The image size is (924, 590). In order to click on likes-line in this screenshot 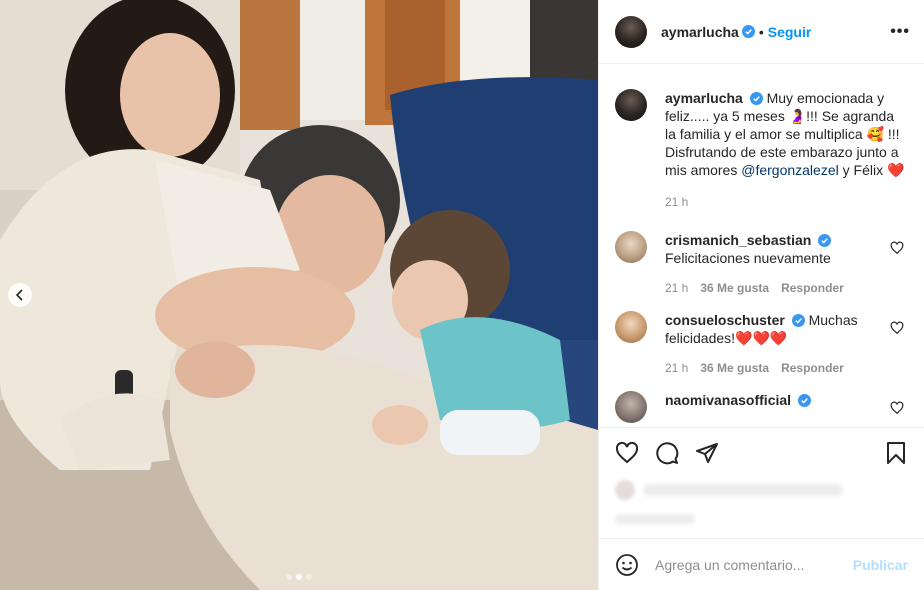, I will do `click(743, 490)`.